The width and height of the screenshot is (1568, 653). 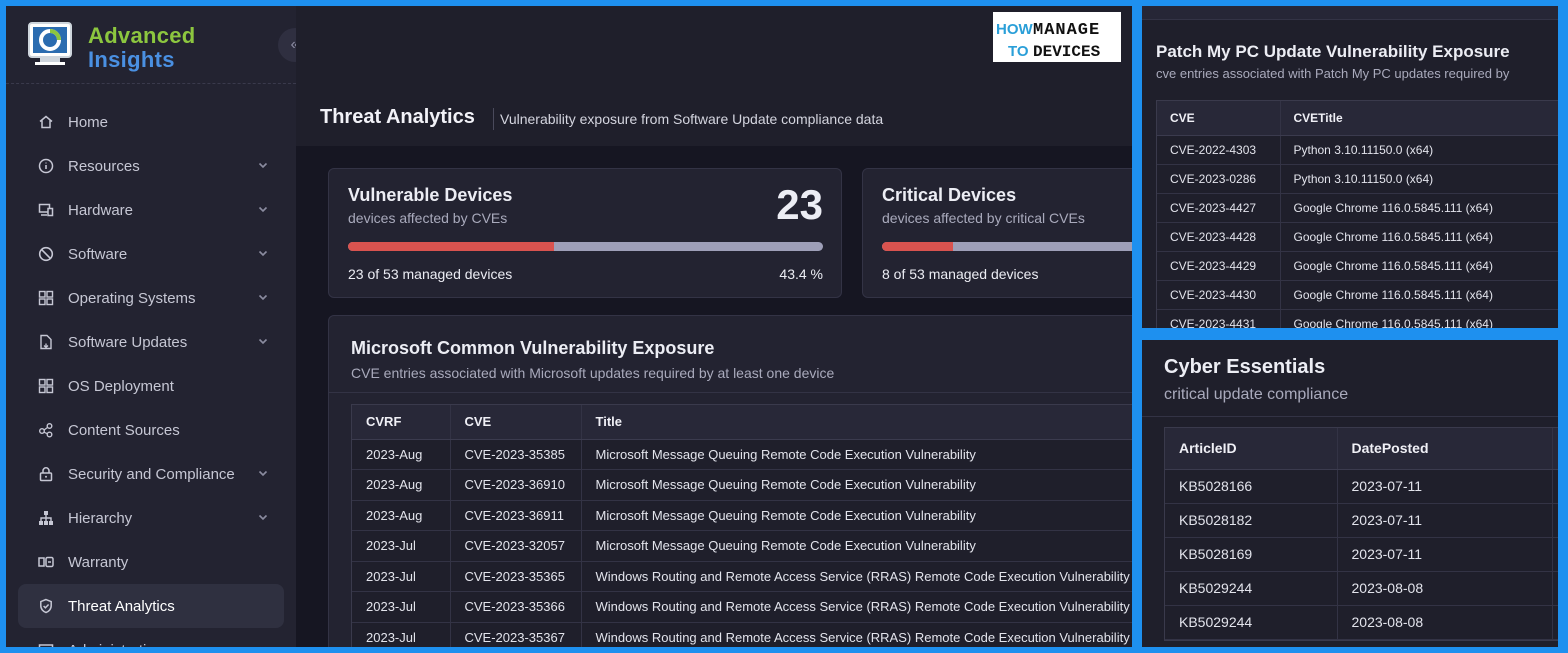 What do you see at coordinates (1357, 150) in the screenshot?
I see `table-row: CVE-2022-4303 Python 3.10.11150.0 (x64)` at bounding box center [1357, 150].